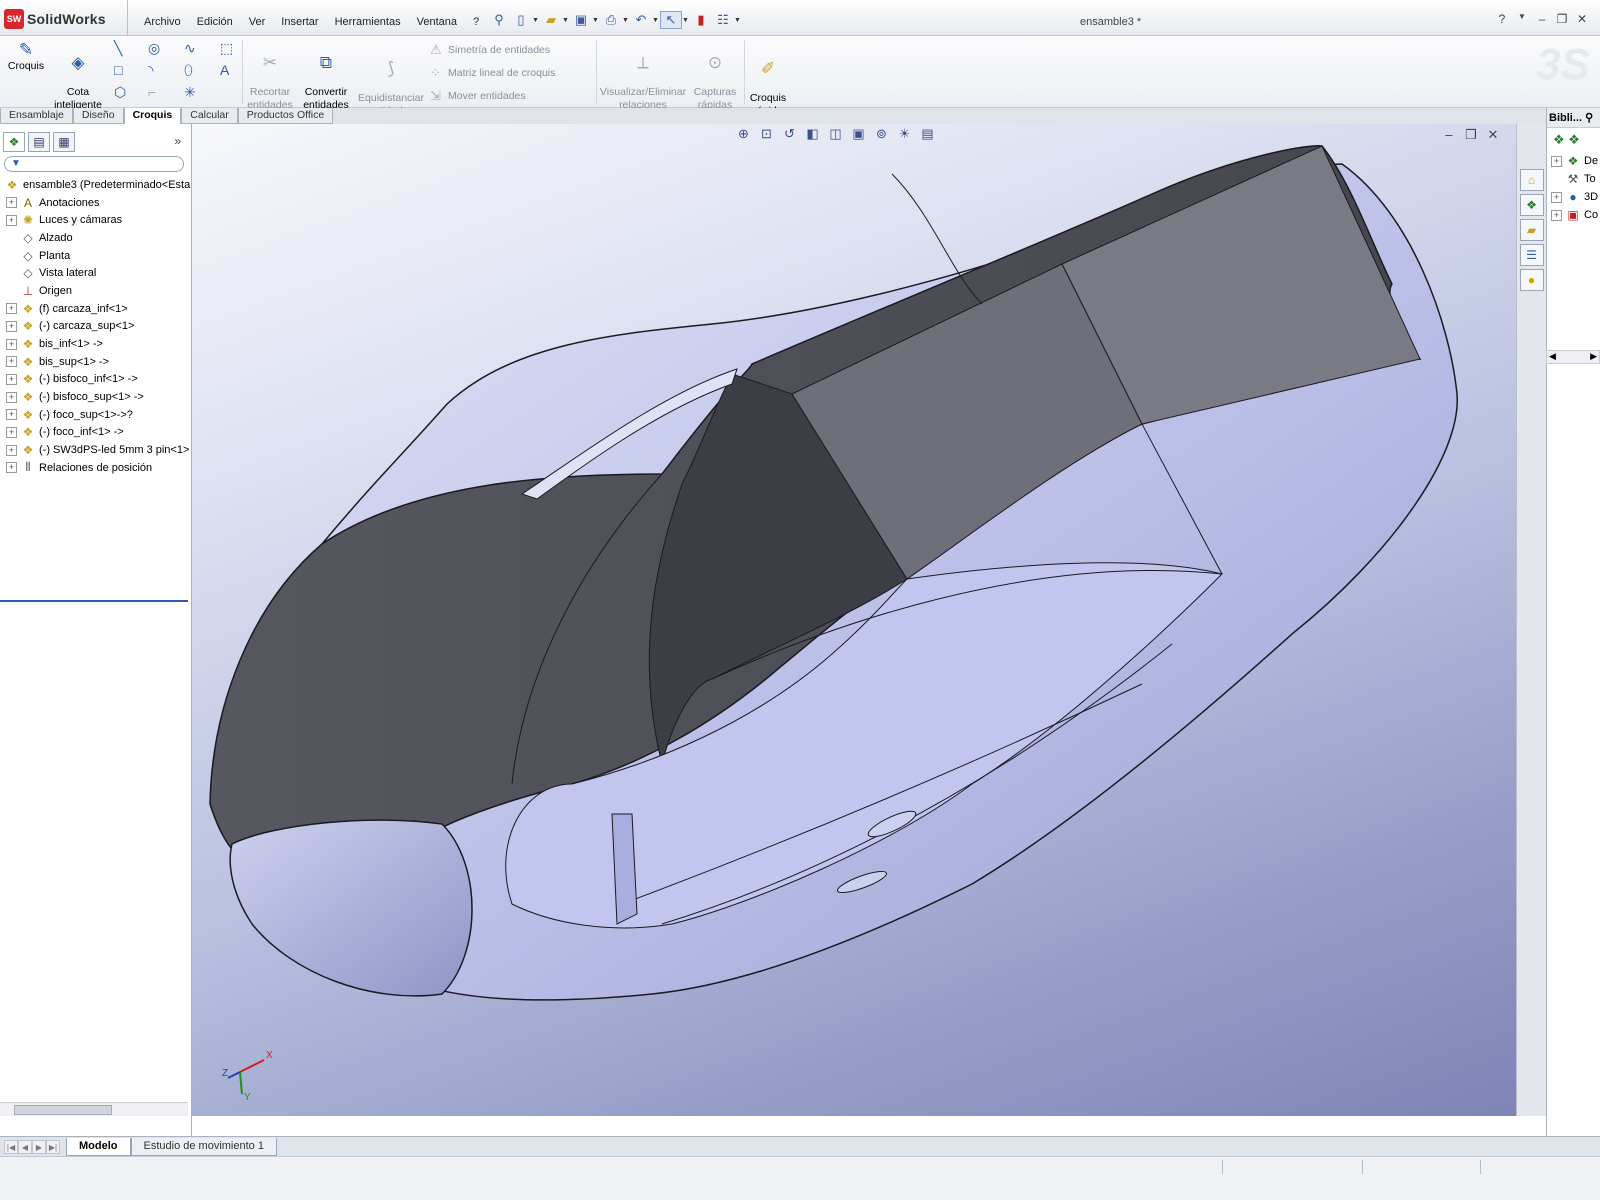 The height and width of the screenshot is (1200, 1600). Describe the element at coordinates (150, 70) in the screenshot. I see `arc-icon: ◝` at that location.